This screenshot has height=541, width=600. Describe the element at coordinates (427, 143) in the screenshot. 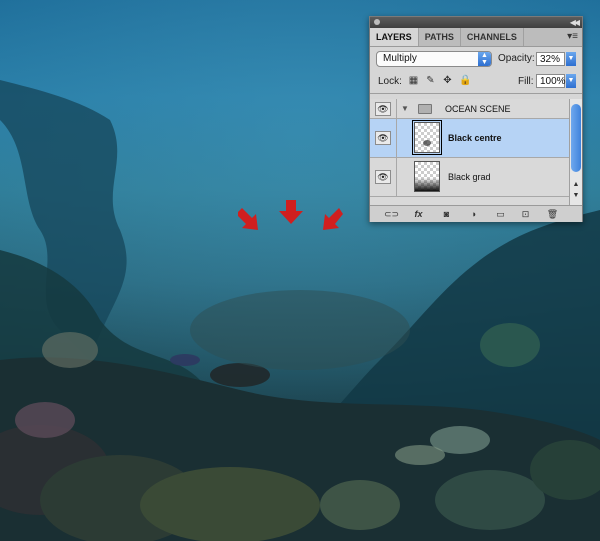

I see `thumbnail-dot` at that location.